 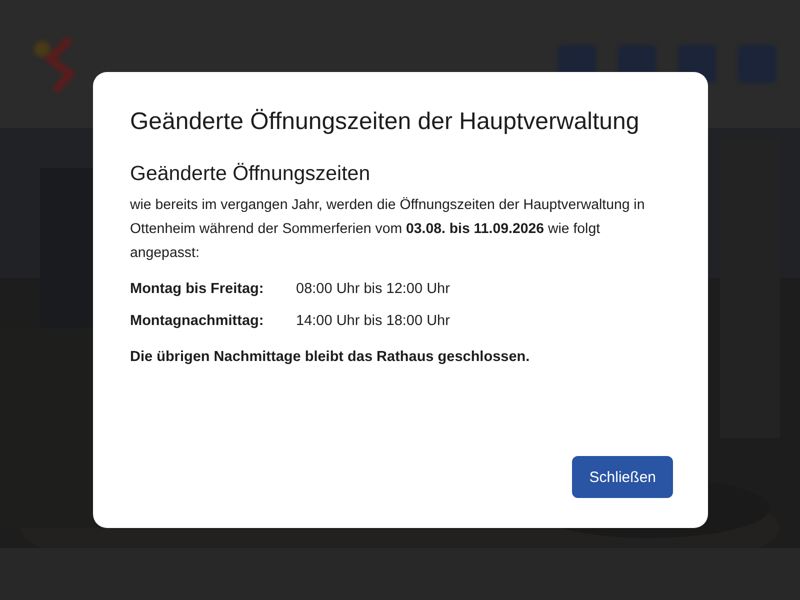 What do you see at coordinates (373, 321) in the screenshot?
I see `time-text: 14:00 Uhr bis 18:00 Uhr` at bounding box center [373, 321].